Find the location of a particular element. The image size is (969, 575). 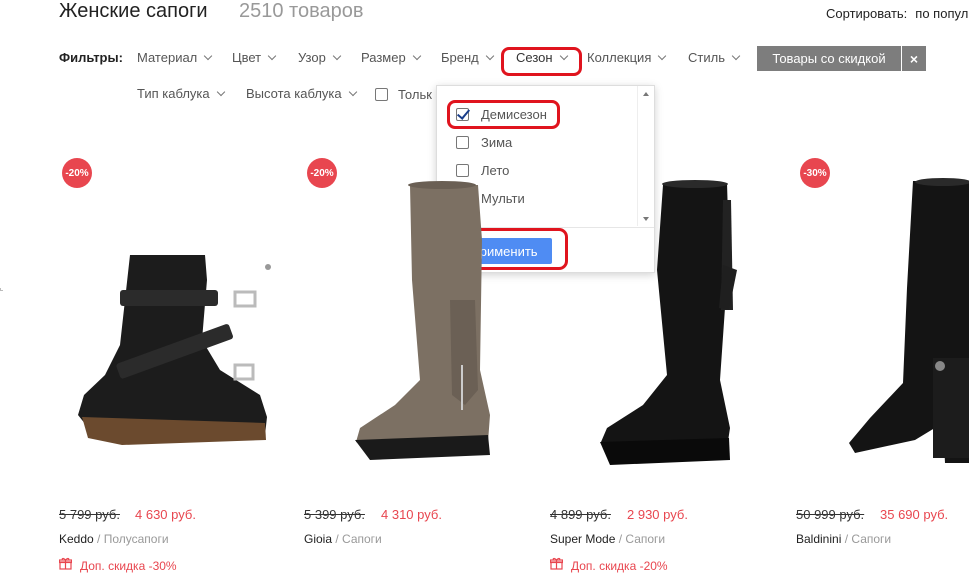

product-brand: Super Mode / Сапоги is located at coordinates (607, 539).